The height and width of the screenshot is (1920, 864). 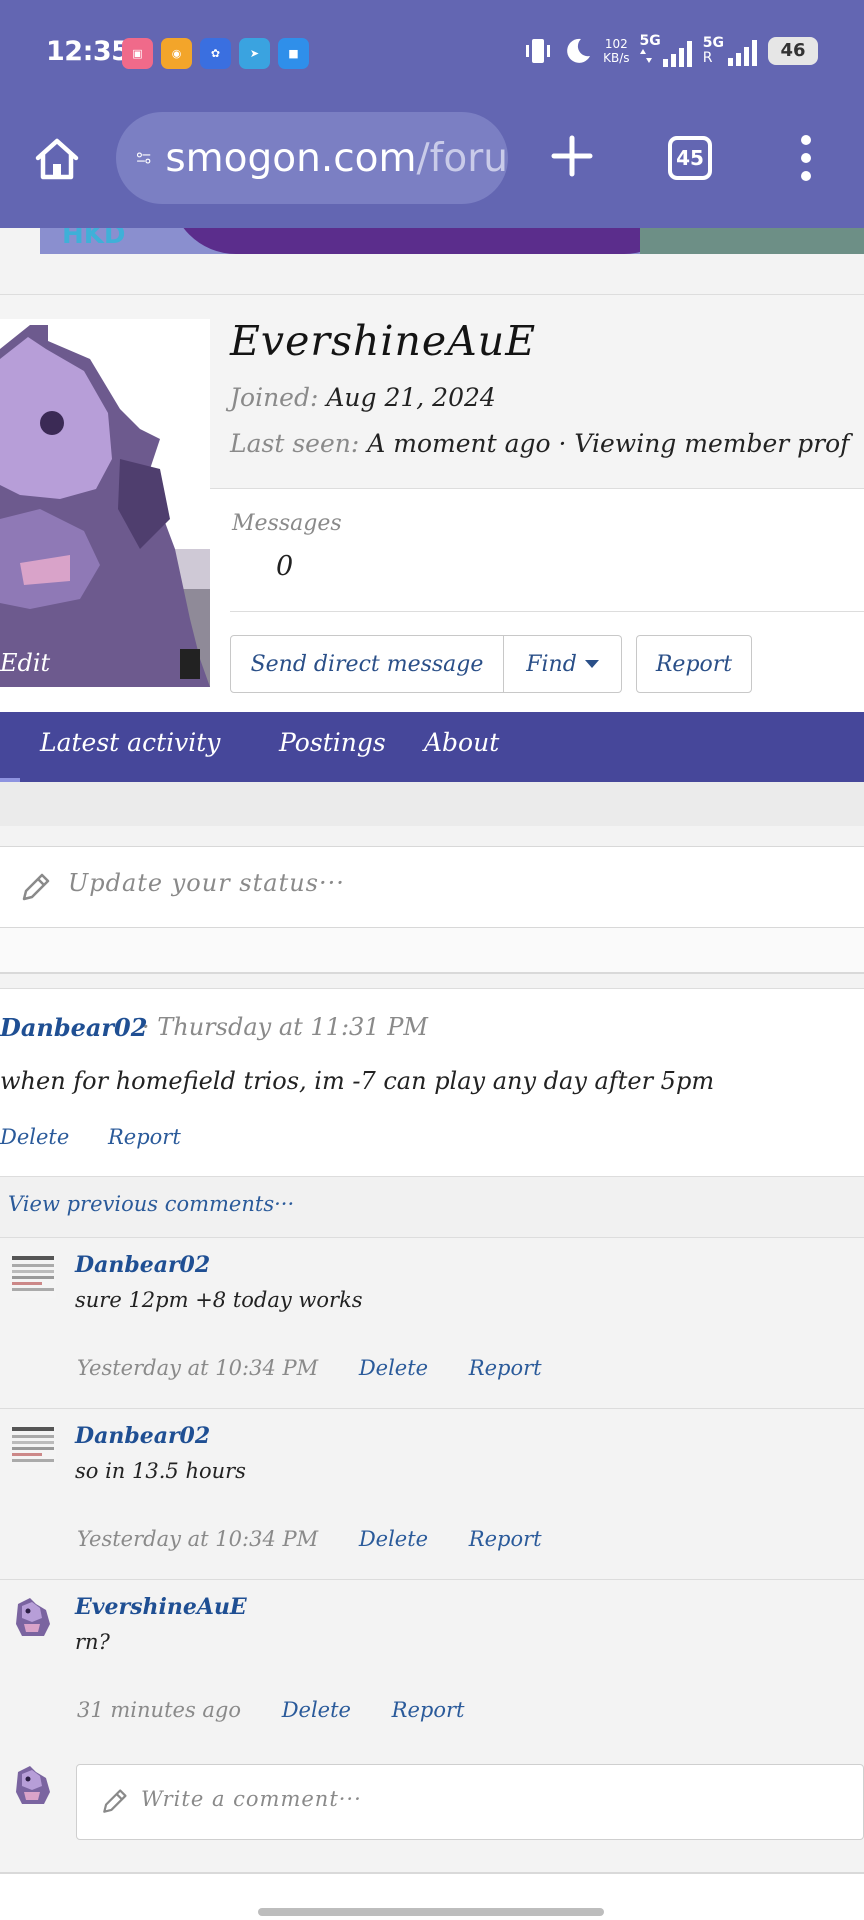 I want to click on joined-info: Joined: Aug 21, 2024, so click(x=363, y=397).